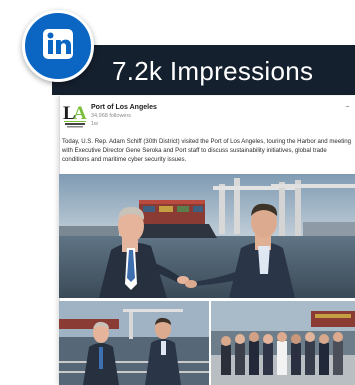 The width and height of the screenshot is (355, 385). I want to click on follower-count: 34,968 followers, so click(111, 116).